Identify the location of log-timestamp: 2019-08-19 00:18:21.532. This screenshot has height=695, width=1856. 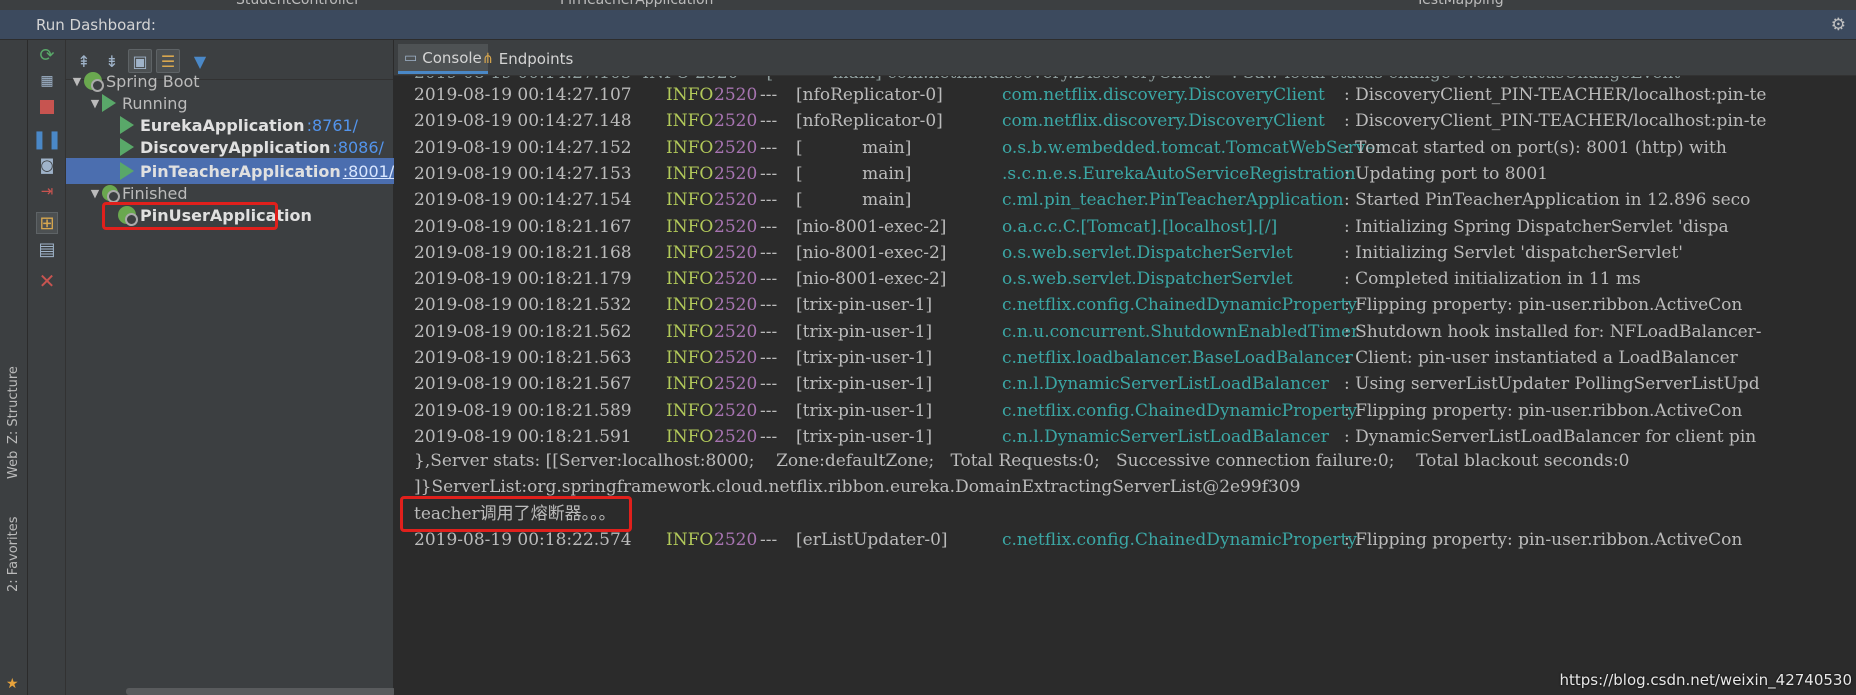
(523, 305).